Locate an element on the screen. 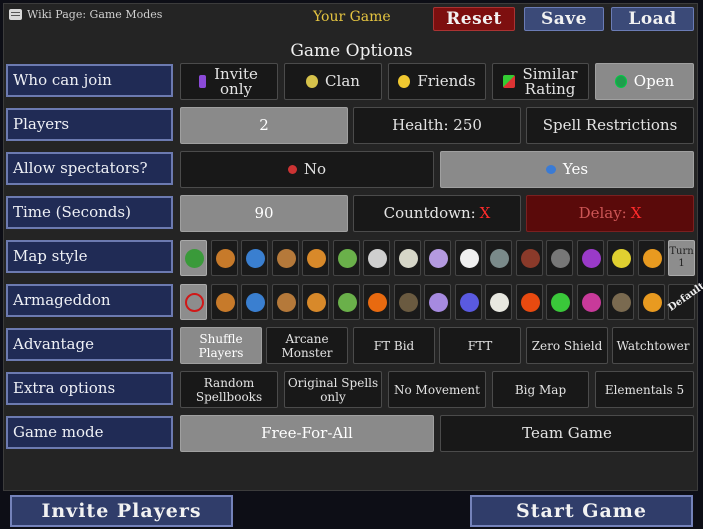  join-open-button: Open is located at coordinates (644, 81).